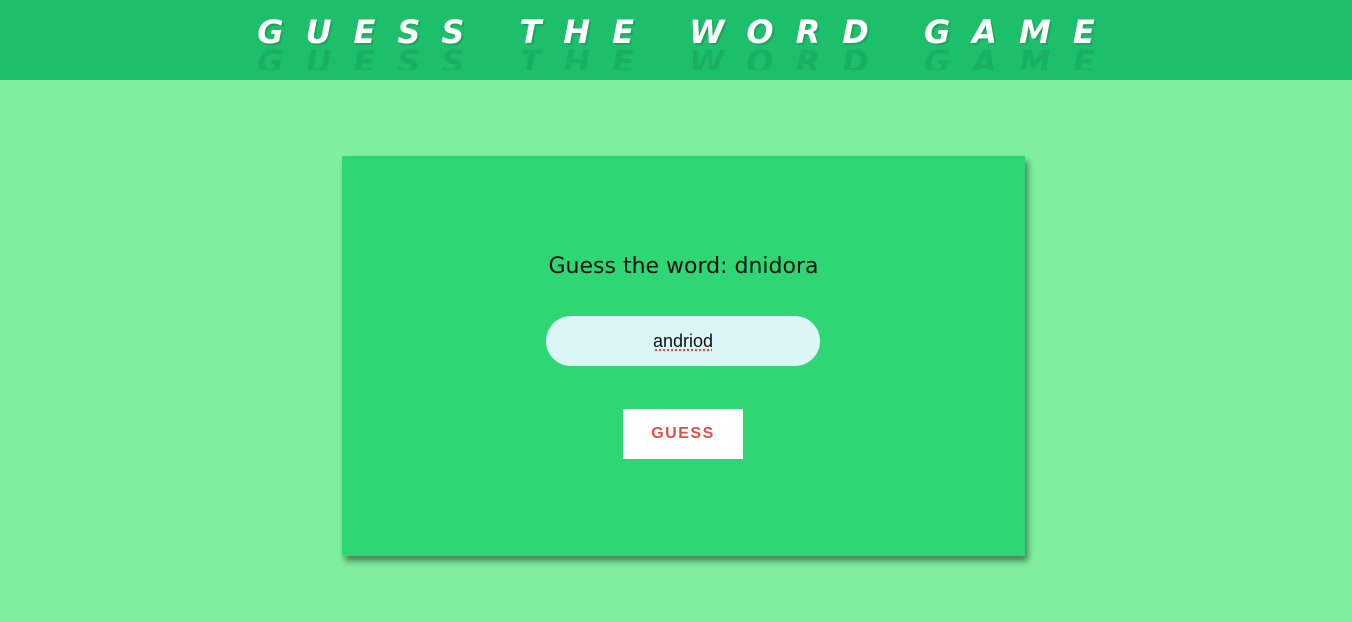 Image resolution: width=1352 pixels, height=622 pixels. What do you see at coordinates (683, 434) in the screenshot?
I see `guess-button: GUESS` at bounding box center [683, 434].